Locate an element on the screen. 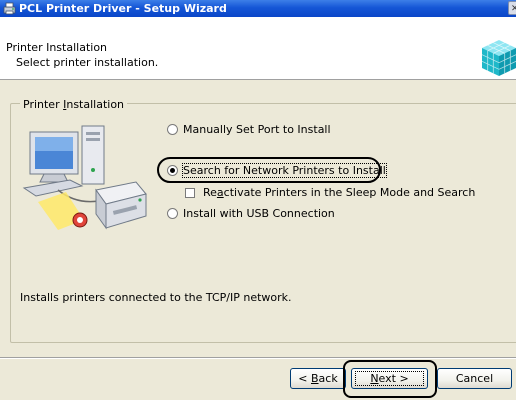  close-icon: ✕ is located at coordinates (512, 8).